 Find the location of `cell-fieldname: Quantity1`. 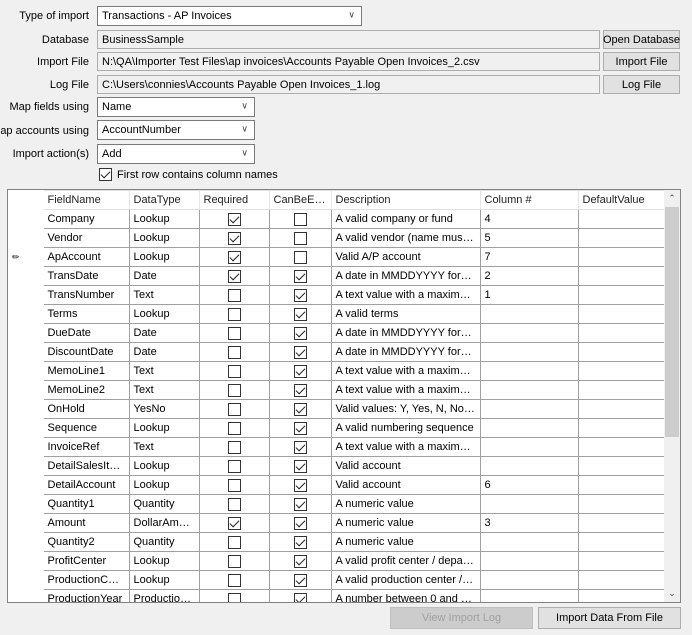

cell-fieldname: Quantity1 is located at coordinates (86, 504).